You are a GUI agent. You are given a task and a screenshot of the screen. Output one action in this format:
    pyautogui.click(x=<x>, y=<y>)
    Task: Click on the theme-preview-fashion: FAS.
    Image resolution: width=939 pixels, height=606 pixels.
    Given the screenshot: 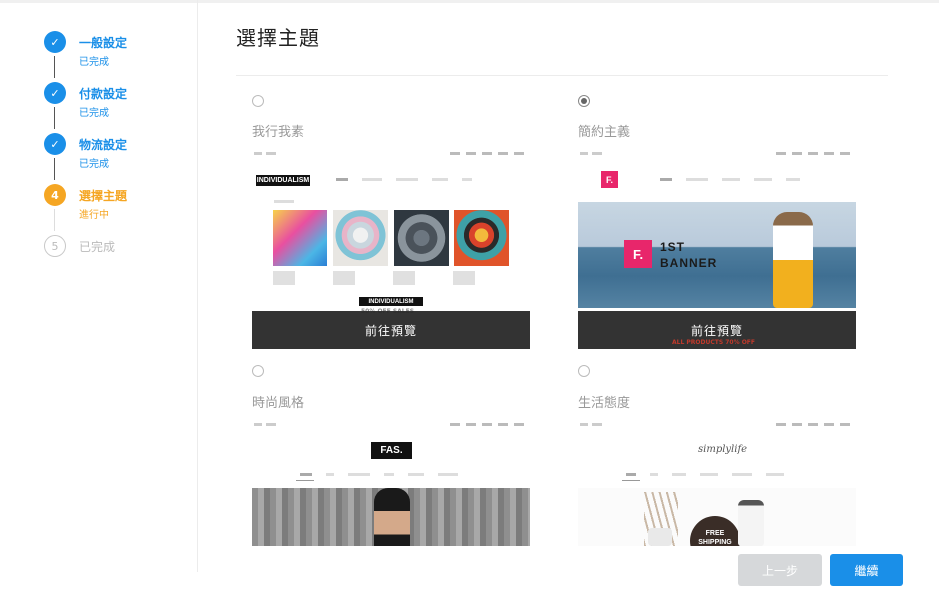 What is the action you would take?
    pyautogui.click(x=391, y=483)
    